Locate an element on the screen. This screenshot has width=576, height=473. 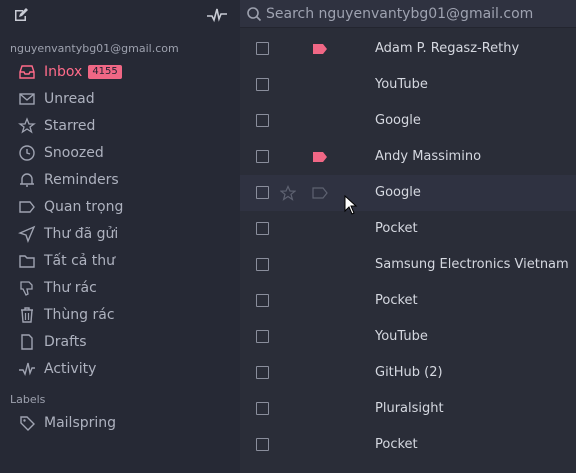
label-item-mailspring: Mailspring is located at coordinates (120, 422).